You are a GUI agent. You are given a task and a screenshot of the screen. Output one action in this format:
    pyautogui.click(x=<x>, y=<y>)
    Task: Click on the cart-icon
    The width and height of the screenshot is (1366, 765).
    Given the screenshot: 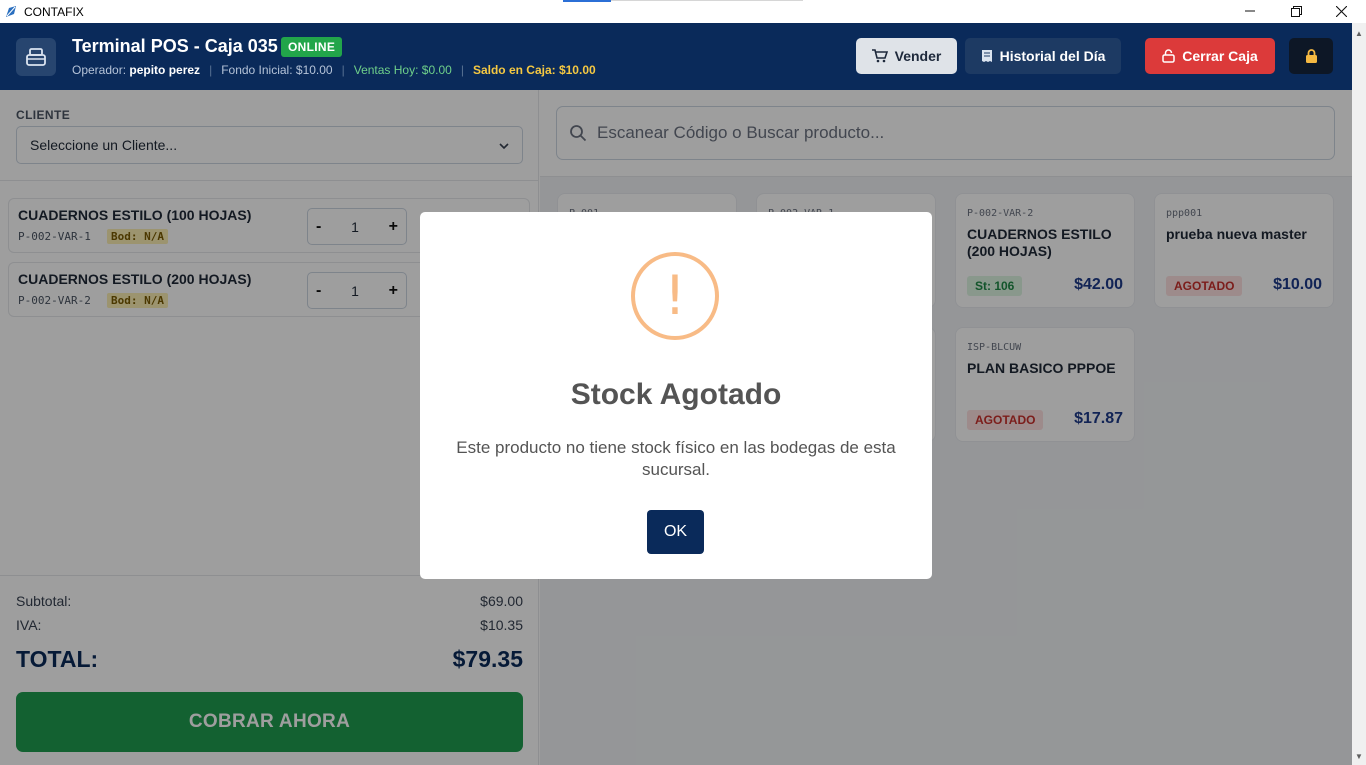 What is the action you would take?
    pyautogui.click(x=879, y=56)
    